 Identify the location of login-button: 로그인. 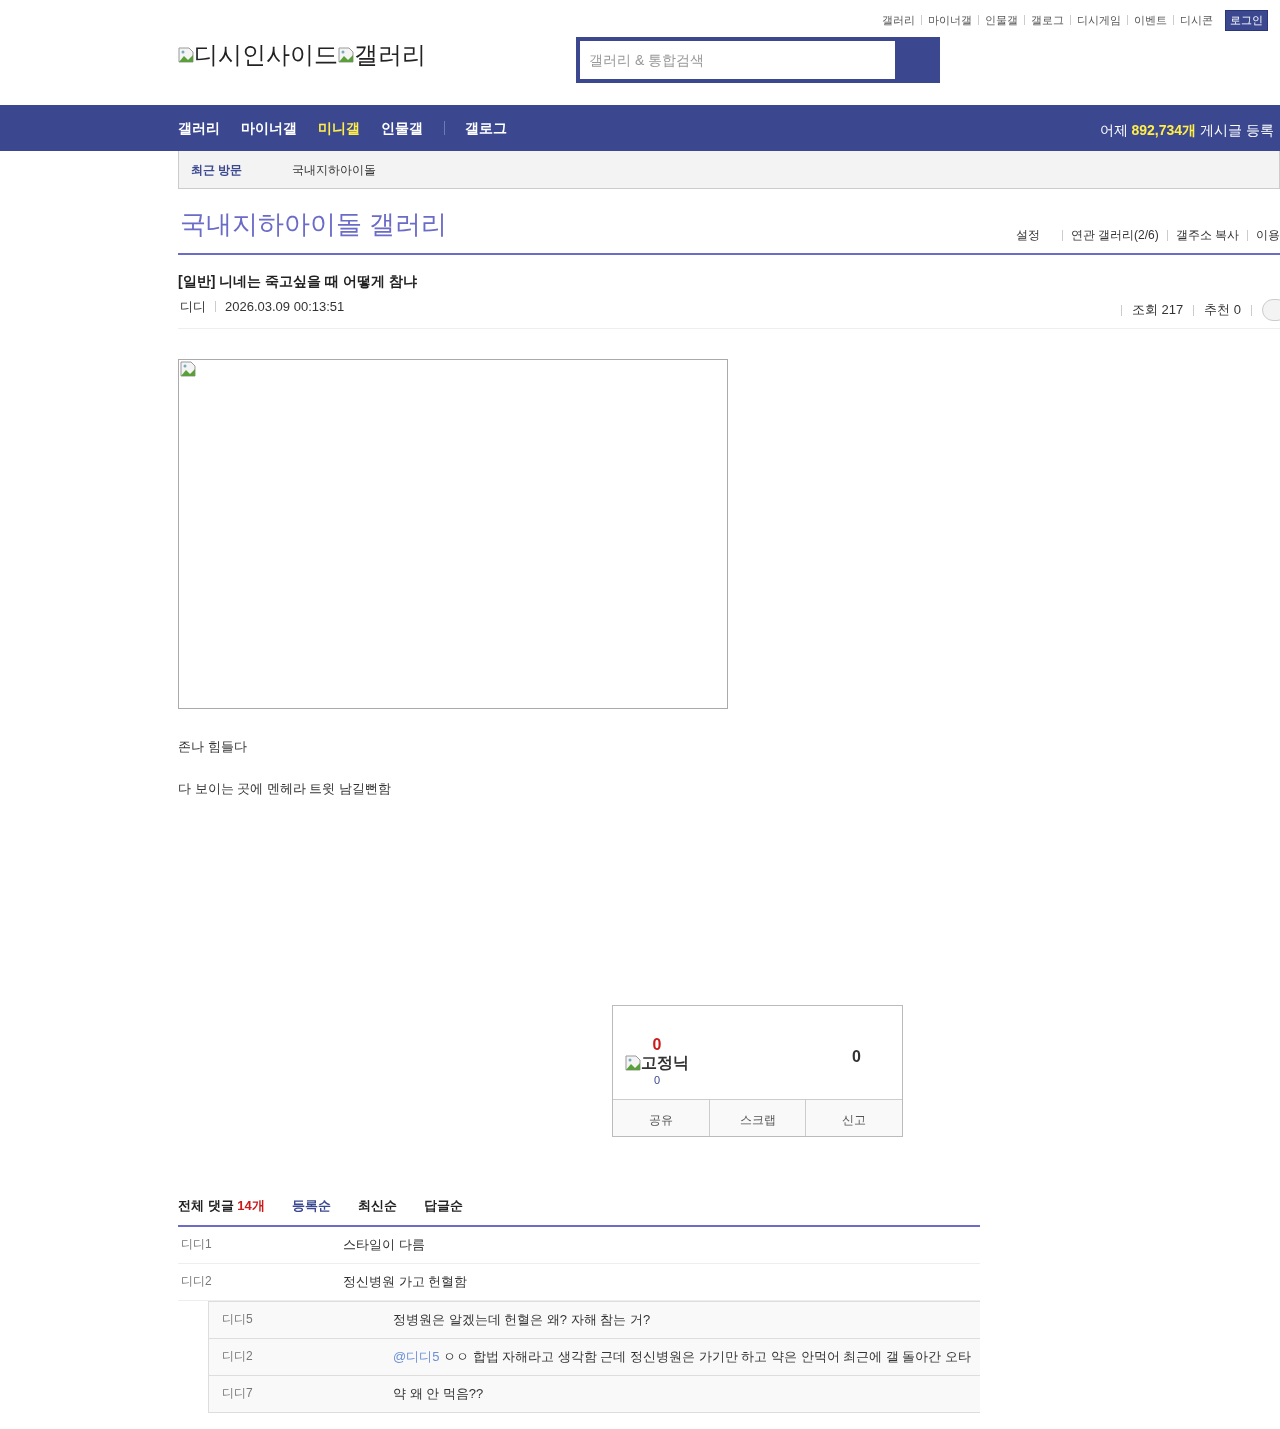
(1246, 20).